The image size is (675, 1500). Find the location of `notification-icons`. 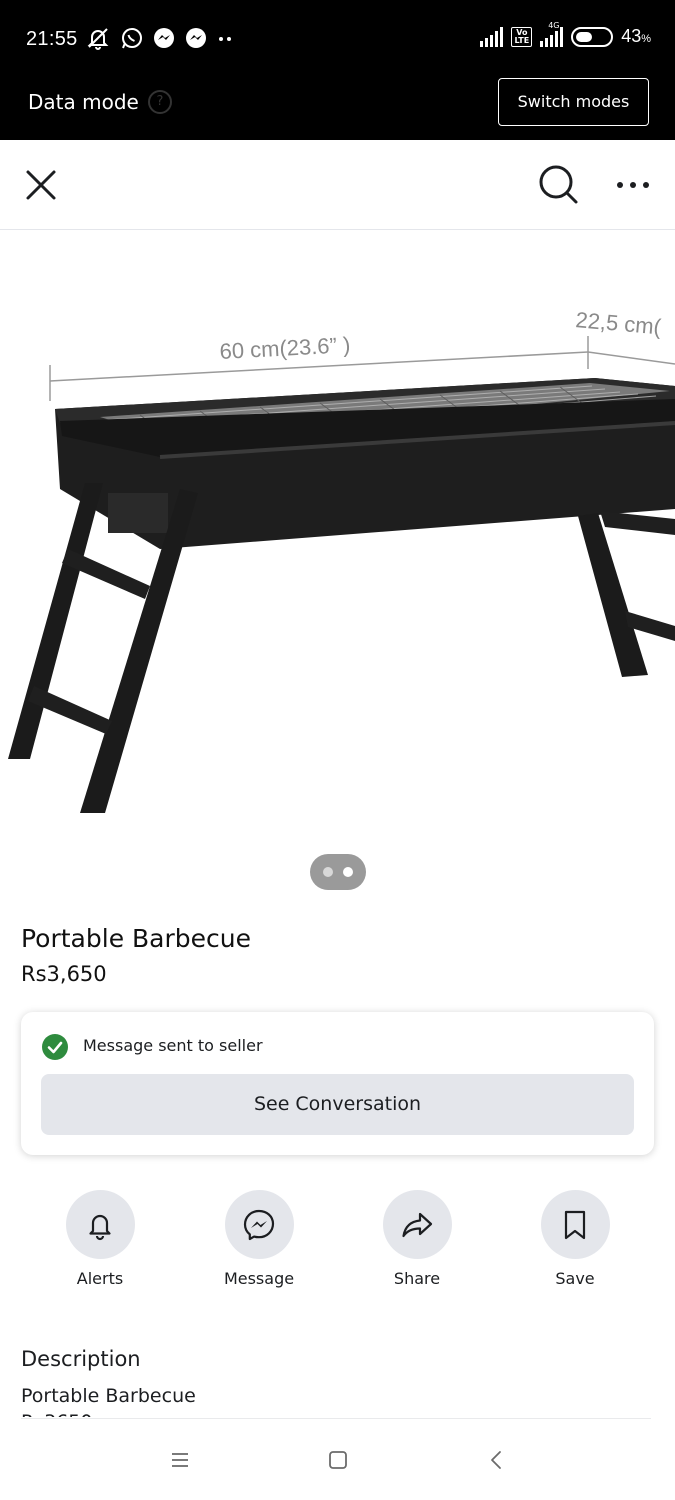

notification-icons is located at coordinates (159, 38).